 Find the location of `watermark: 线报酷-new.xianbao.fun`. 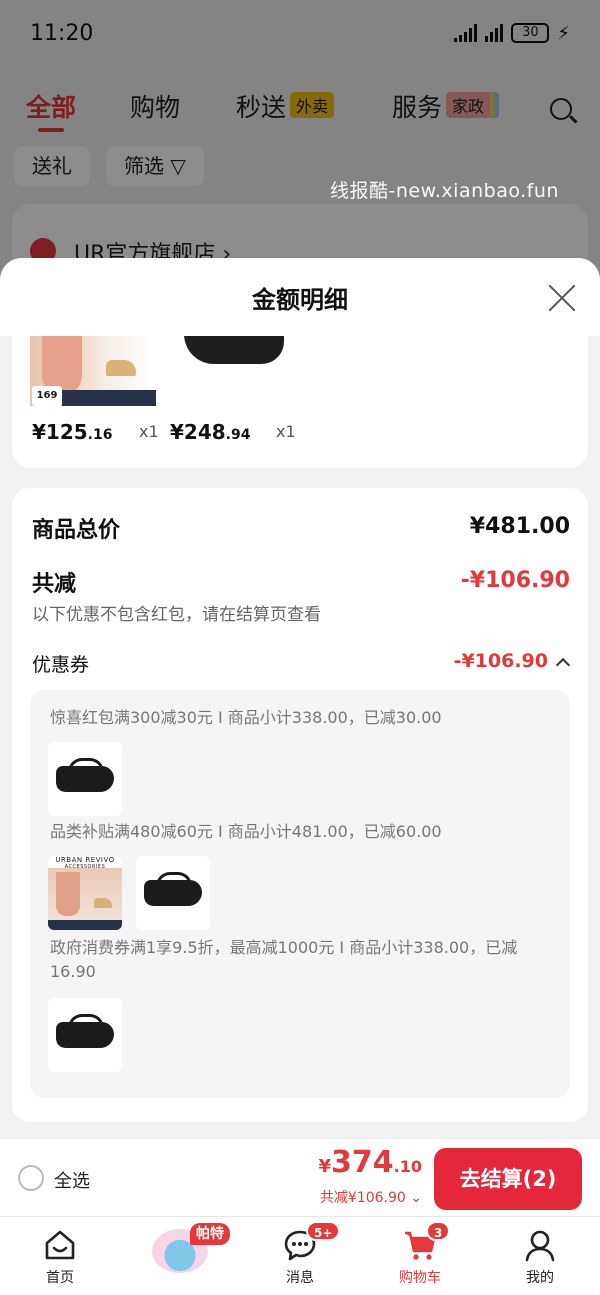

watermark: 线报酷-new.xianbao.fun is located at coordinates (444, 191).